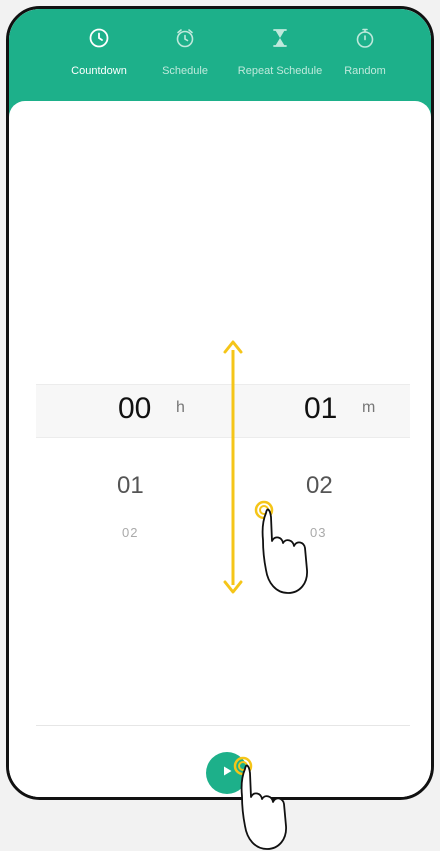  Describe the element at coordinates (365, 71) in the screenshot. I see `tab-label: Random` at that location.